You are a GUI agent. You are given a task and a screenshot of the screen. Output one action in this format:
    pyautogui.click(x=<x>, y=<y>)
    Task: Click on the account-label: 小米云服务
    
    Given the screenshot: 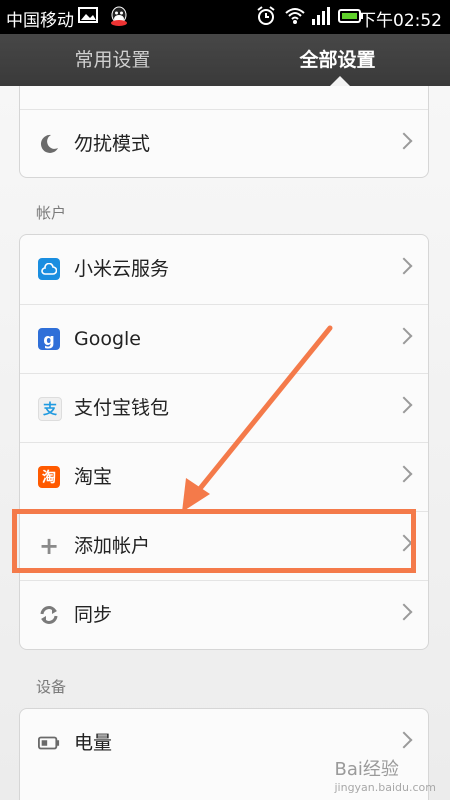 What is the action you would take?
    pyautogui.click(x=122, y=269)
    